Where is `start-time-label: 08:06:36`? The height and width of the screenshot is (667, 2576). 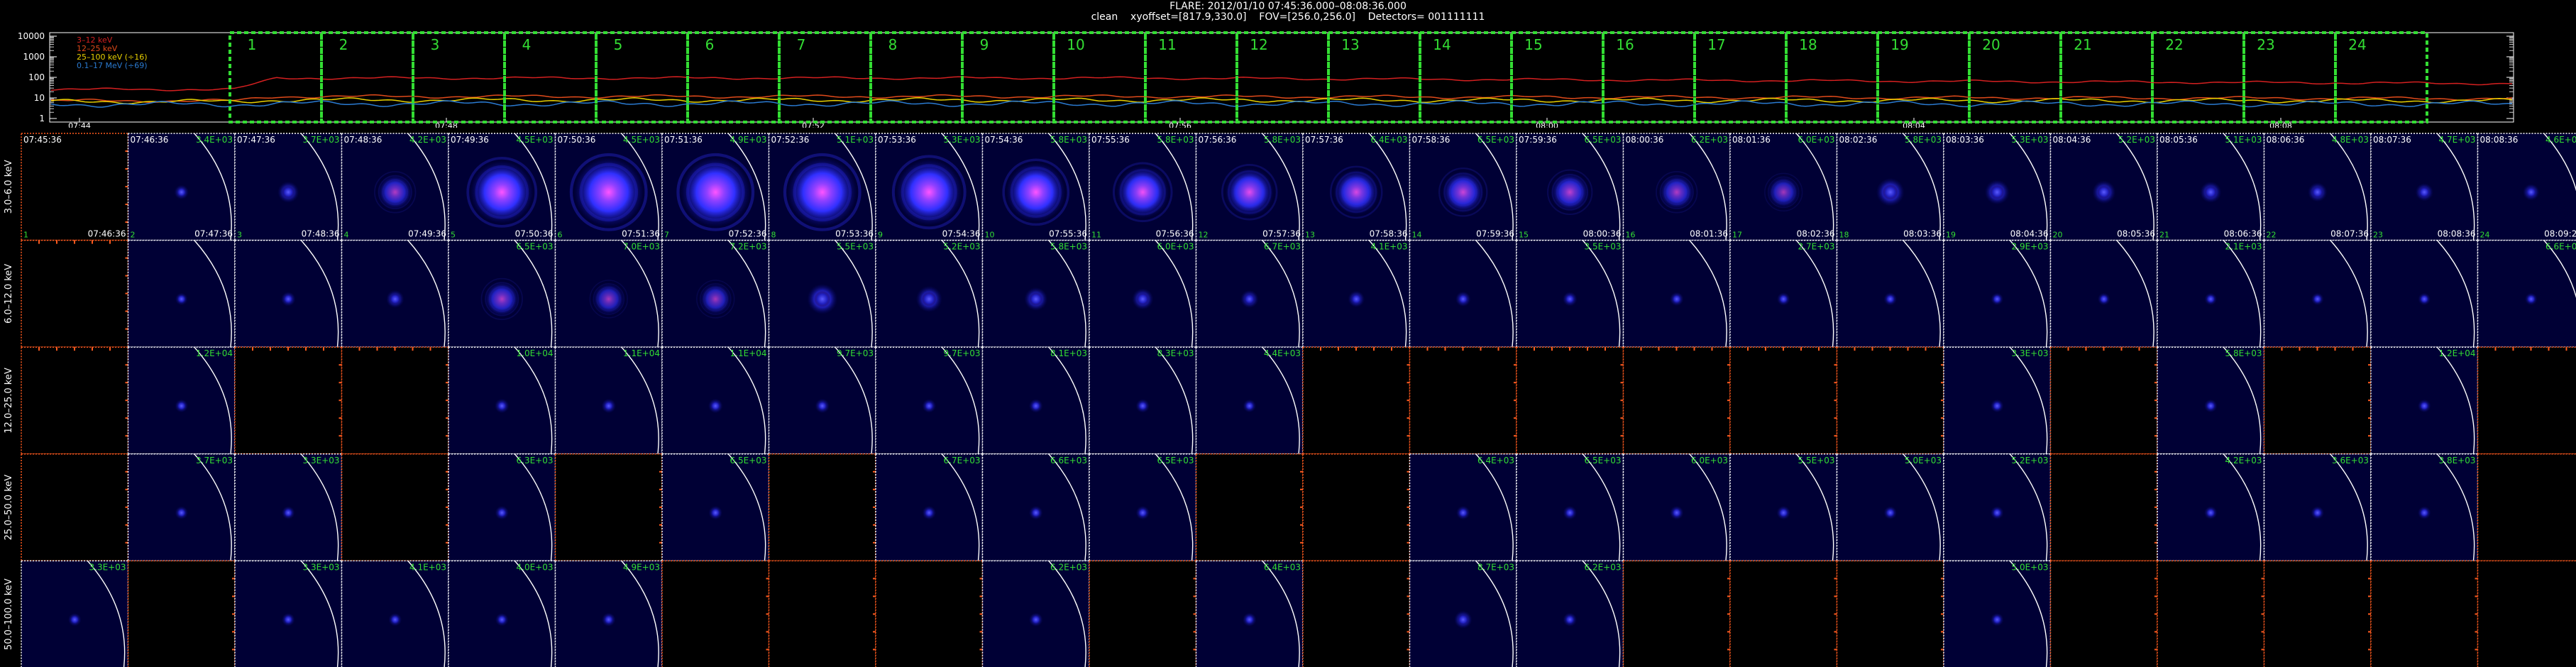
start-time-label: 08:06:36 is located at coordinates (2286, 140).